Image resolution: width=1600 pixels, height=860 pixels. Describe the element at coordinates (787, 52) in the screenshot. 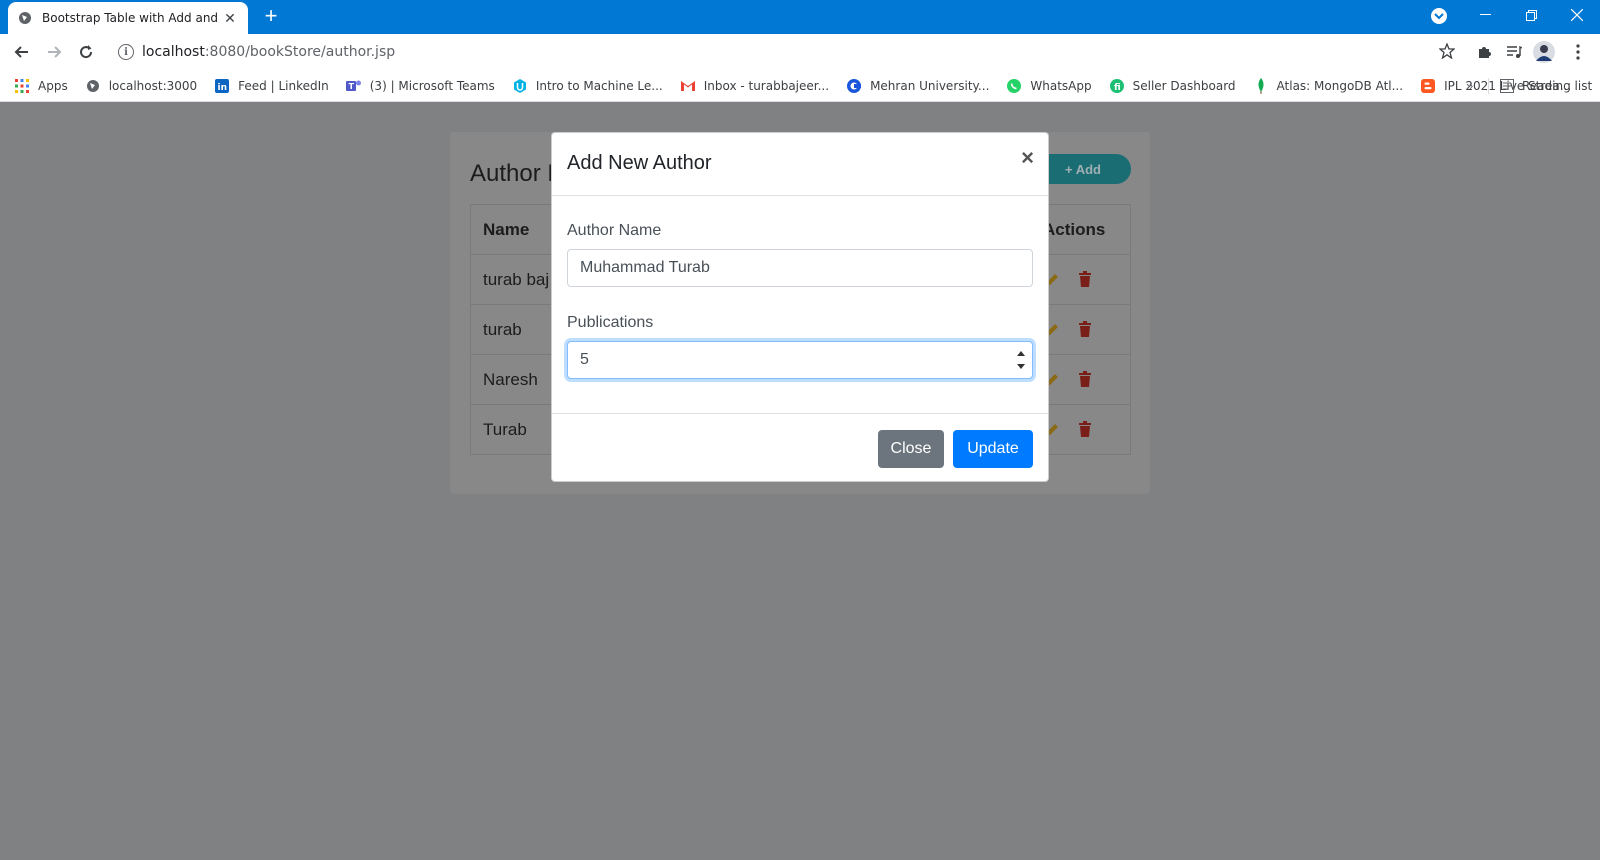

I see `address-bar: i localhost:8080/bookStore/author.jsp` at that location.